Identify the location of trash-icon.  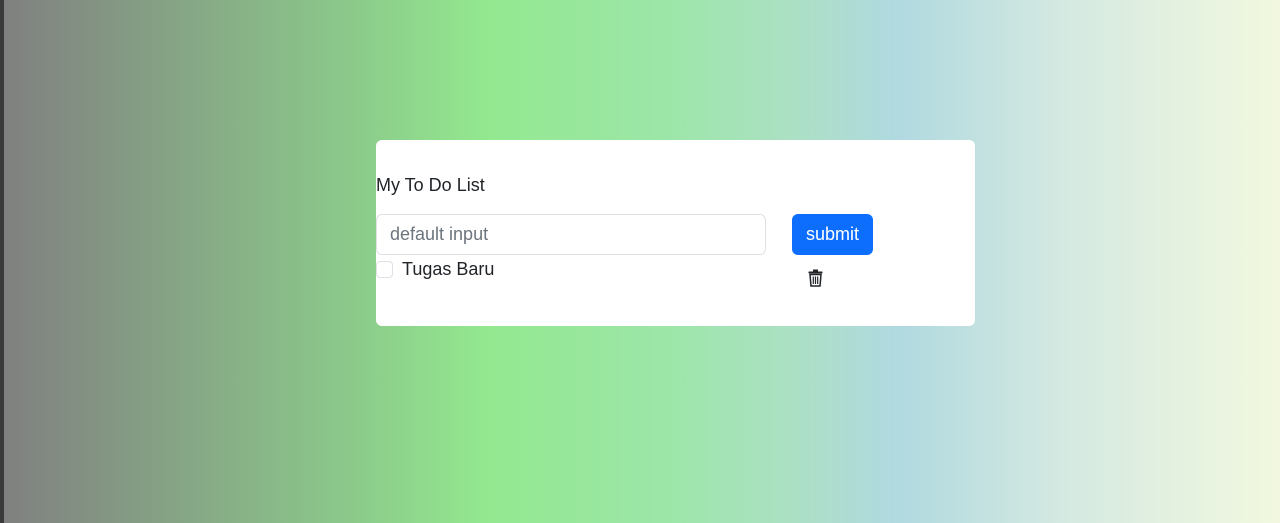
(815, 278).